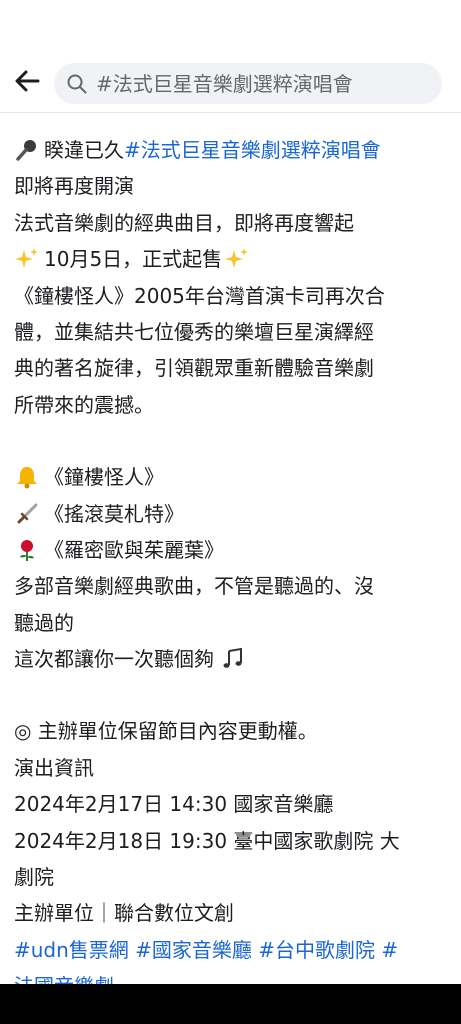  I want to click on show-title: 《羅密歐與茱麗葉》, so click(134, 549).